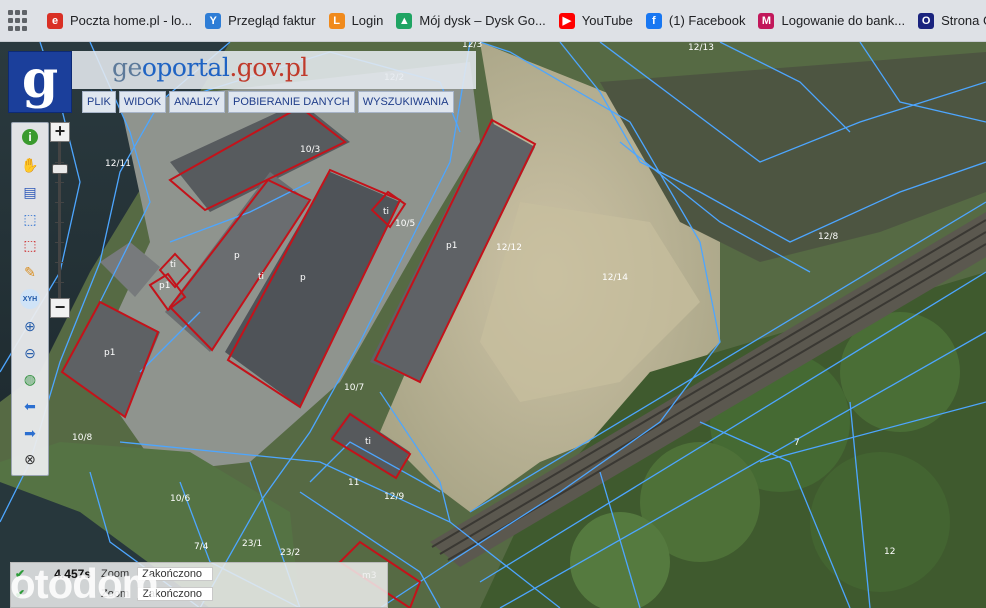 Image resolution: width=986 pixels, height=608 pixels. What do you see at coordinates (60, 169) in the screenshot?
I see `zoom-handle` at bounding box center [60, 169].